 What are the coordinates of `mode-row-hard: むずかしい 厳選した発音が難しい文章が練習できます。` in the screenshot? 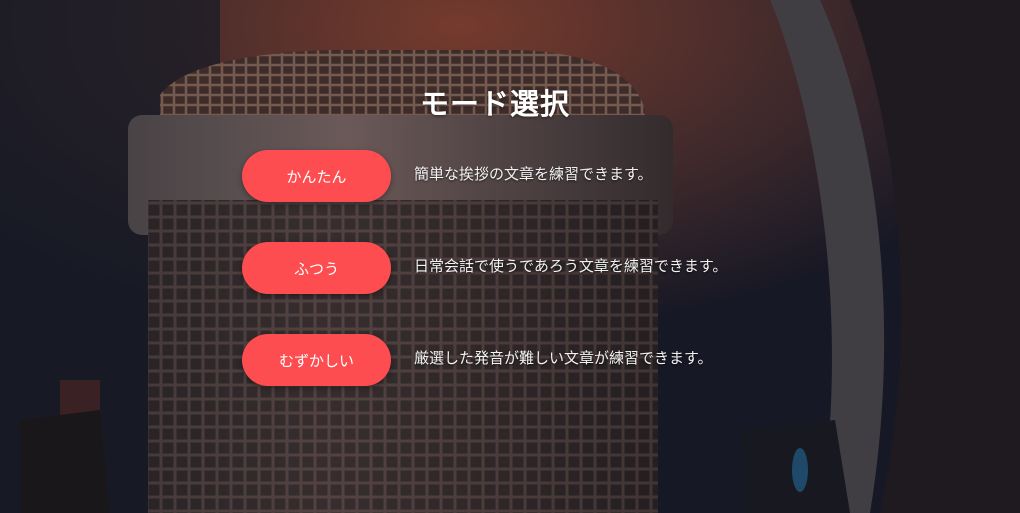 It's located at (522, 360).